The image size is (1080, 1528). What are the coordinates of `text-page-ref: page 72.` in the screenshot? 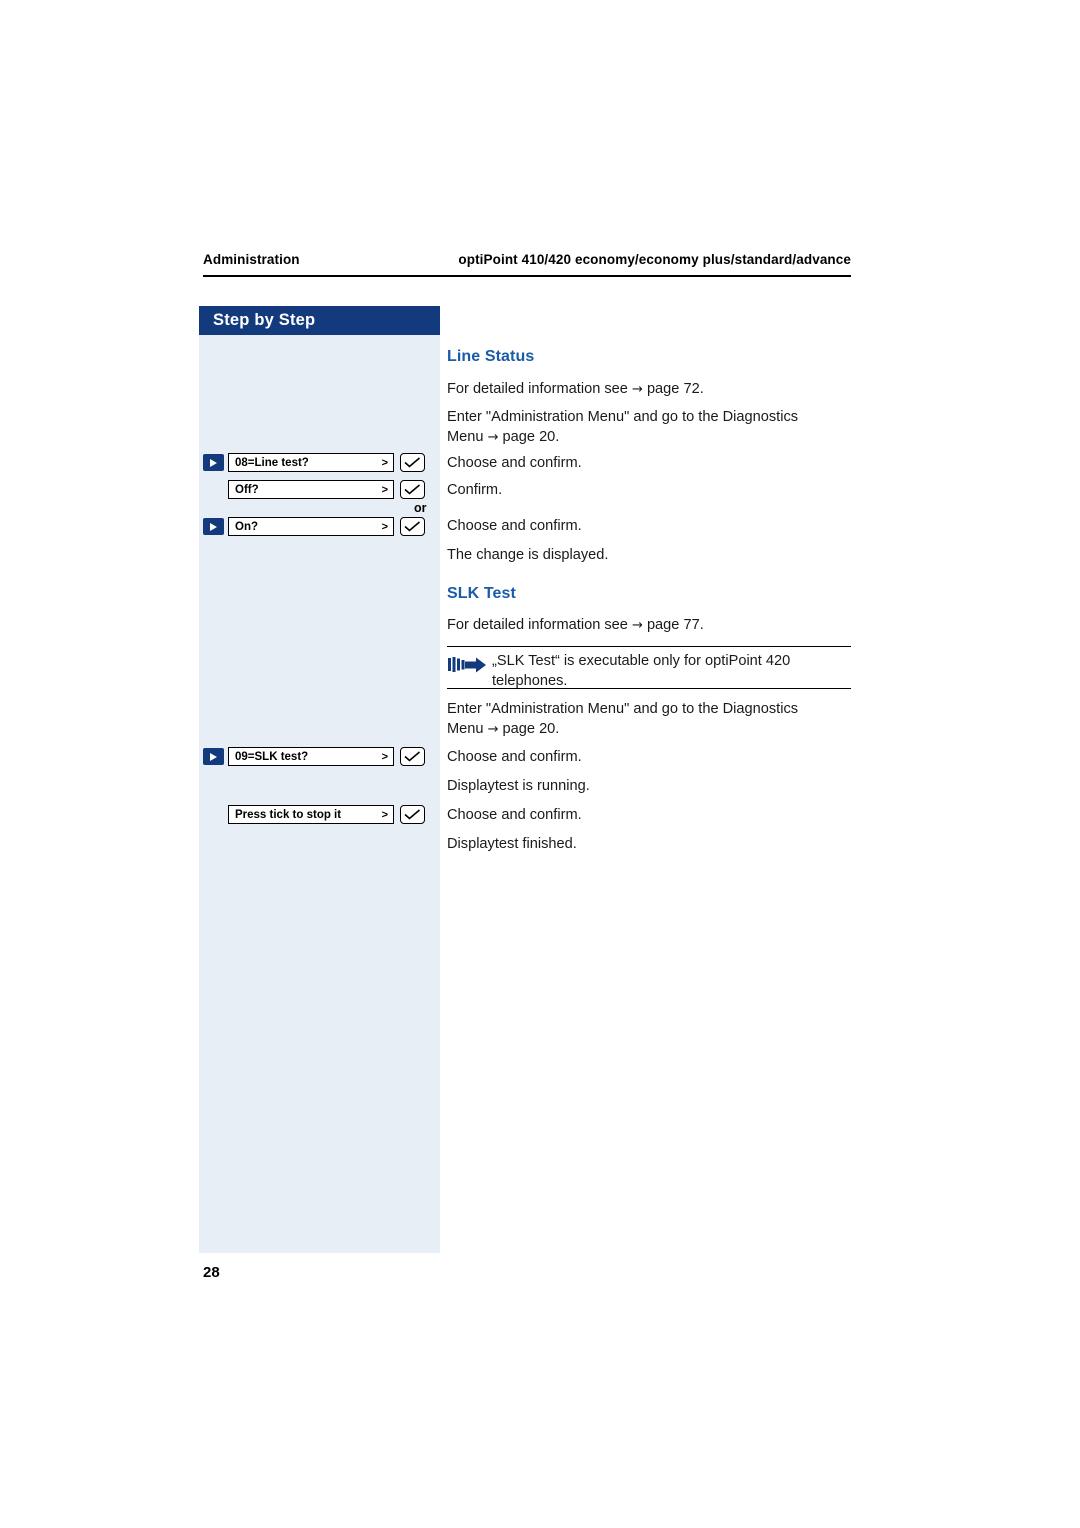 It's located at (675, 389).